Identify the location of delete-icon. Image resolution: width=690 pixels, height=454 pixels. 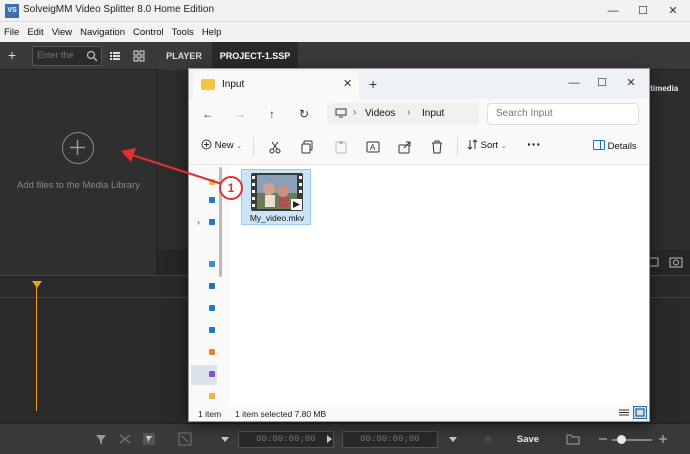
(437, 147).